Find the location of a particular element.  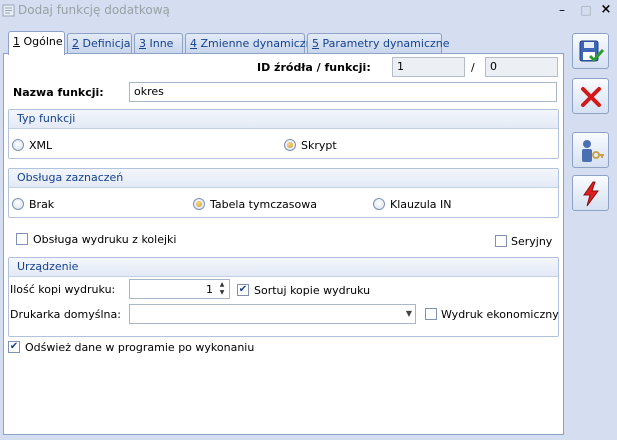

radio-xml is located at coordinates (18, 145).